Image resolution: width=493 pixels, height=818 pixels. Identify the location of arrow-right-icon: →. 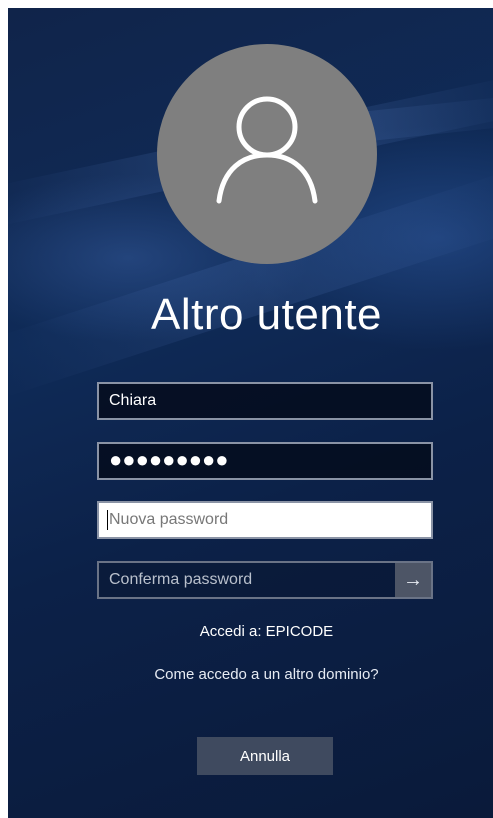
(413, 579).